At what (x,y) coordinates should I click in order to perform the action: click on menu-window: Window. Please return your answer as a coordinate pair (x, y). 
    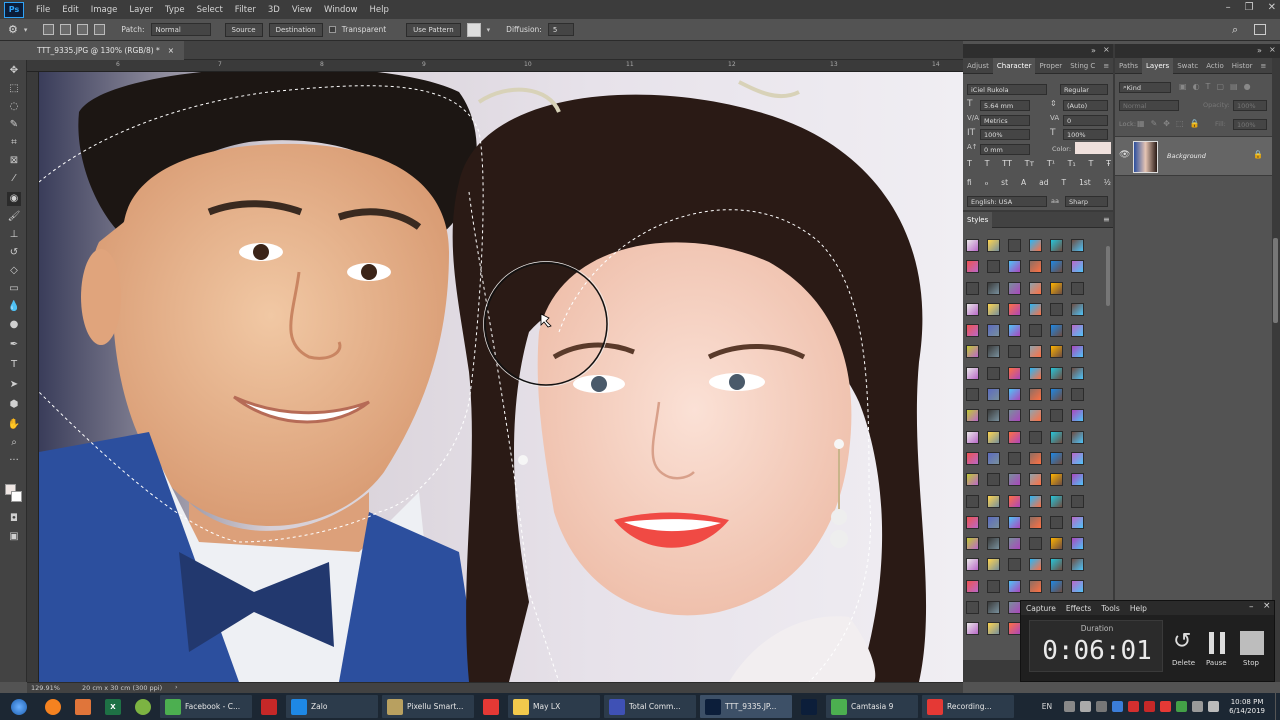
    Looking at the image, I should click on (341, 10).